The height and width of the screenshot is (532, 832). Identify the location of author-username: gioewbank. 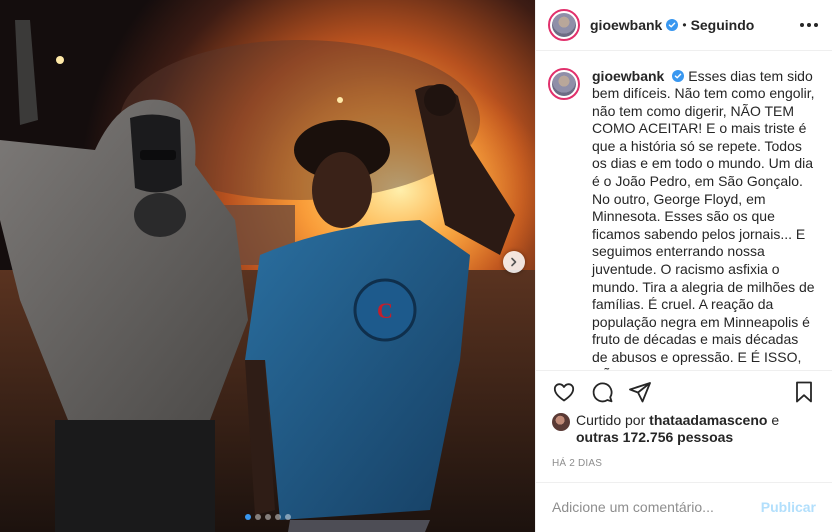
(626, 25).